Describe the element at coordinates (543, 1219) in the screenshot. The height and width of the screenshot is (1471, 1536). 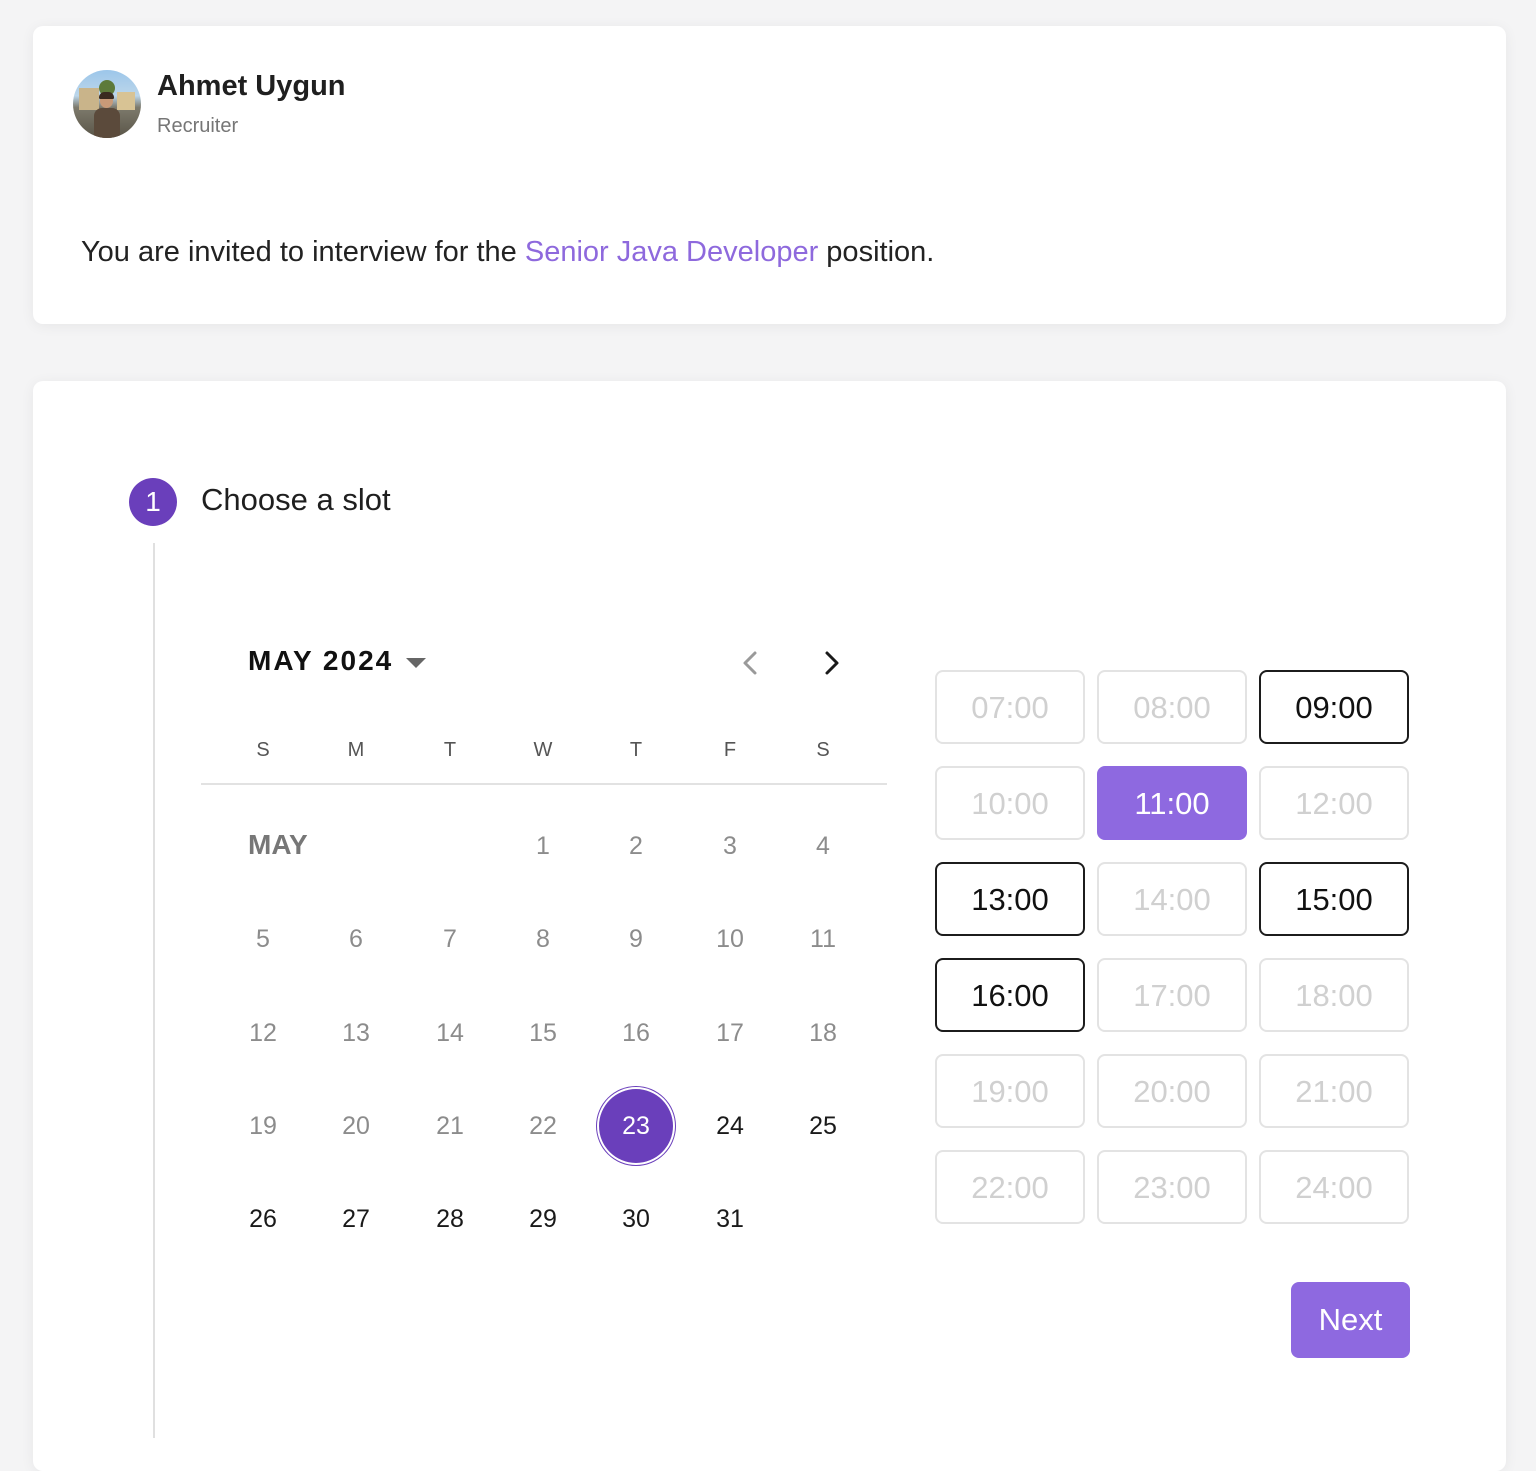
I see `calendar-day: 29` at that location.